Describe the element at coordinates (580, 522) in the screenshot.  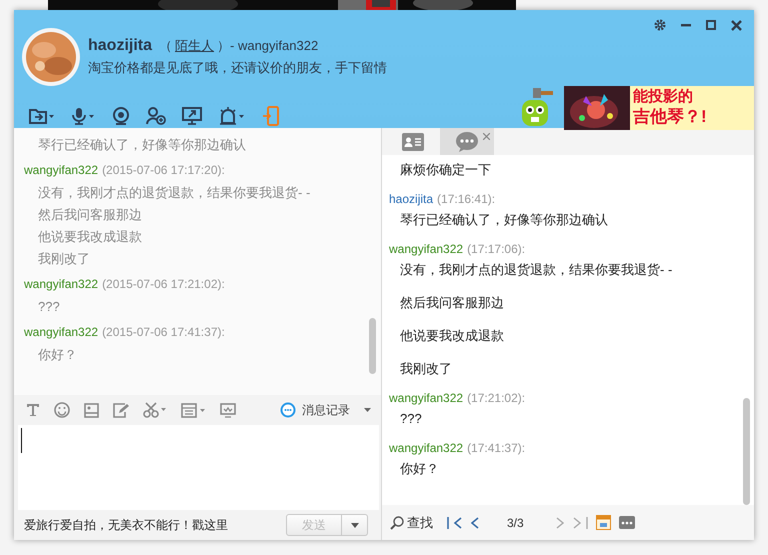
I see `last-page-icon` at that location.